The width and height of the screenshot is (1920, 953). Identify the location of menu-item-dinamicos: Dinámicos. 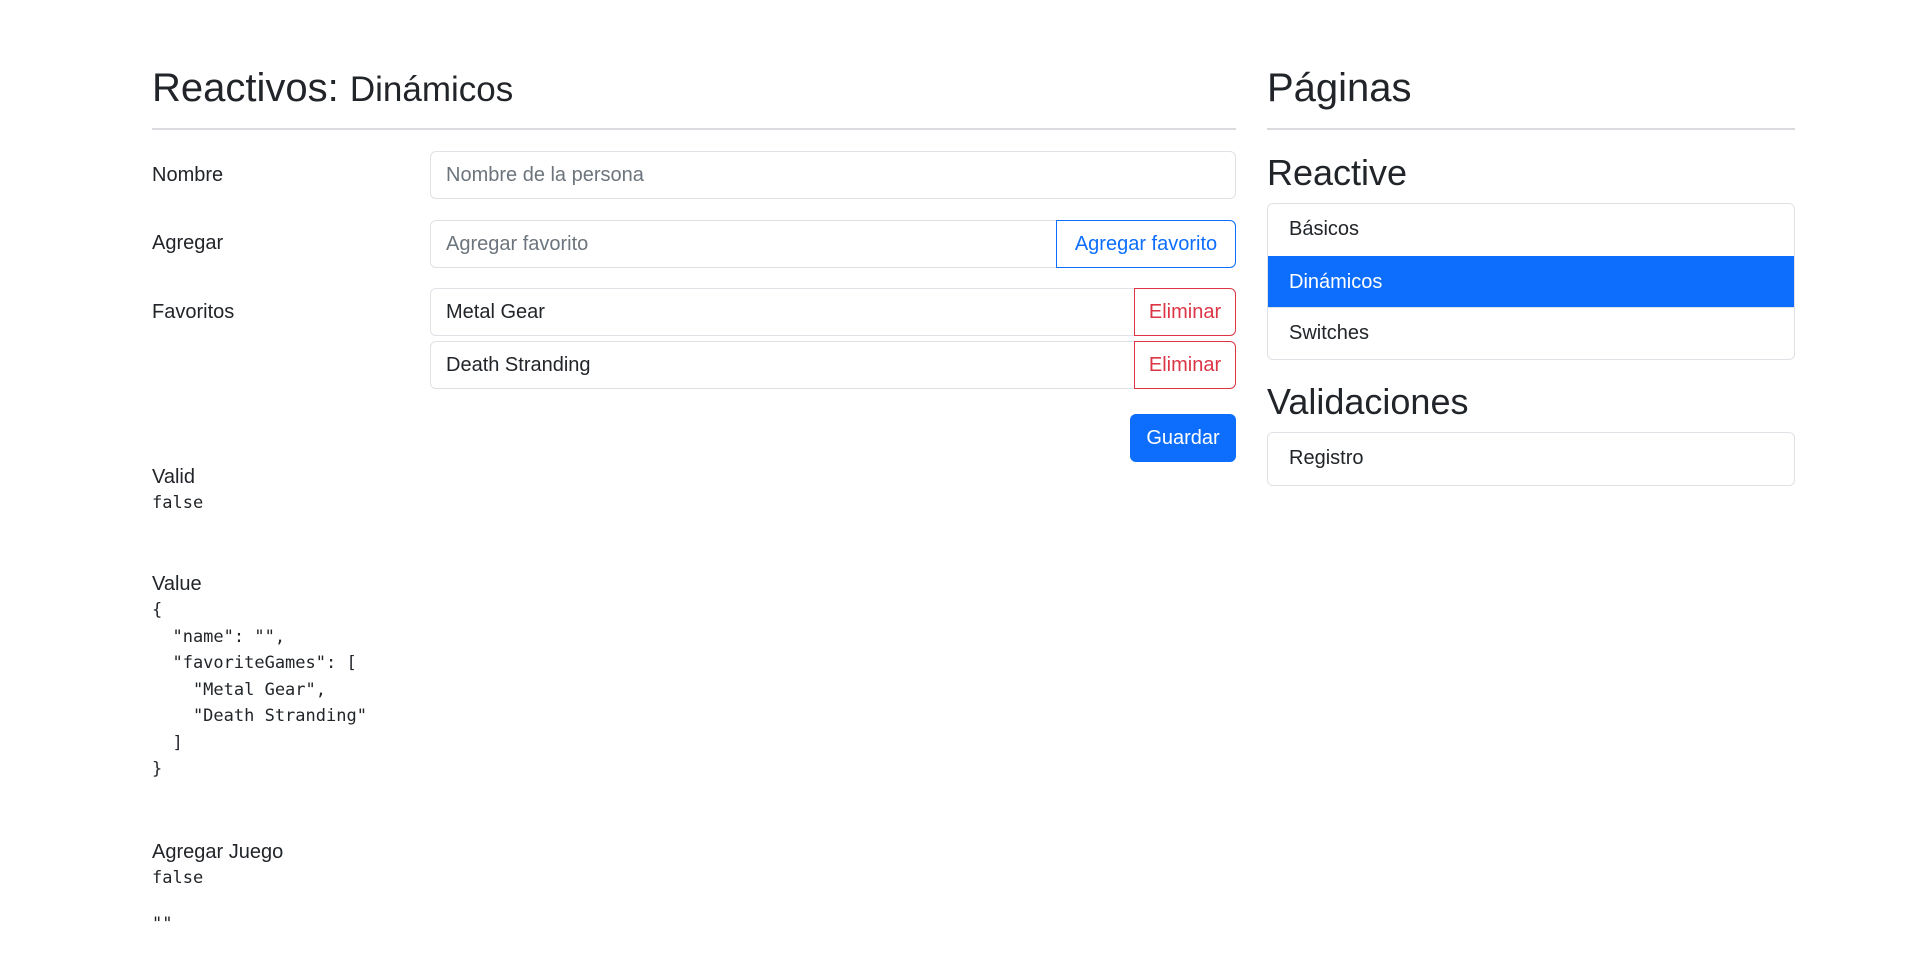
(1531, 281).